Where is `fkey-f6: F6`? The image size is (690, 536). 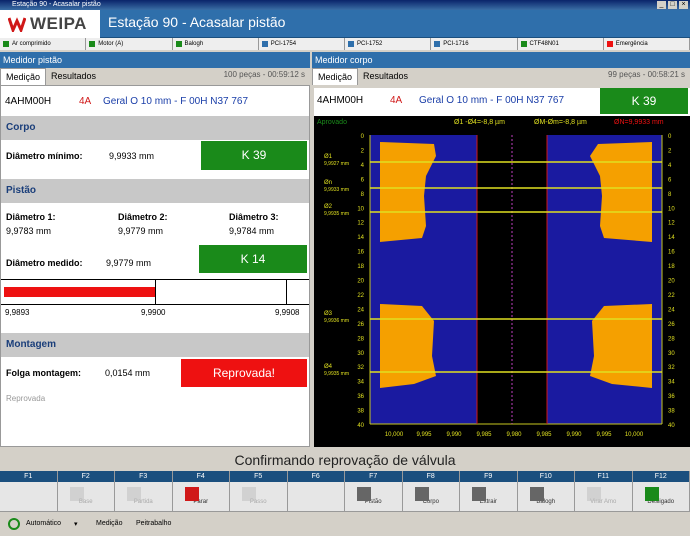 fkey-f6: F6 is located at coordinates (316, 491).